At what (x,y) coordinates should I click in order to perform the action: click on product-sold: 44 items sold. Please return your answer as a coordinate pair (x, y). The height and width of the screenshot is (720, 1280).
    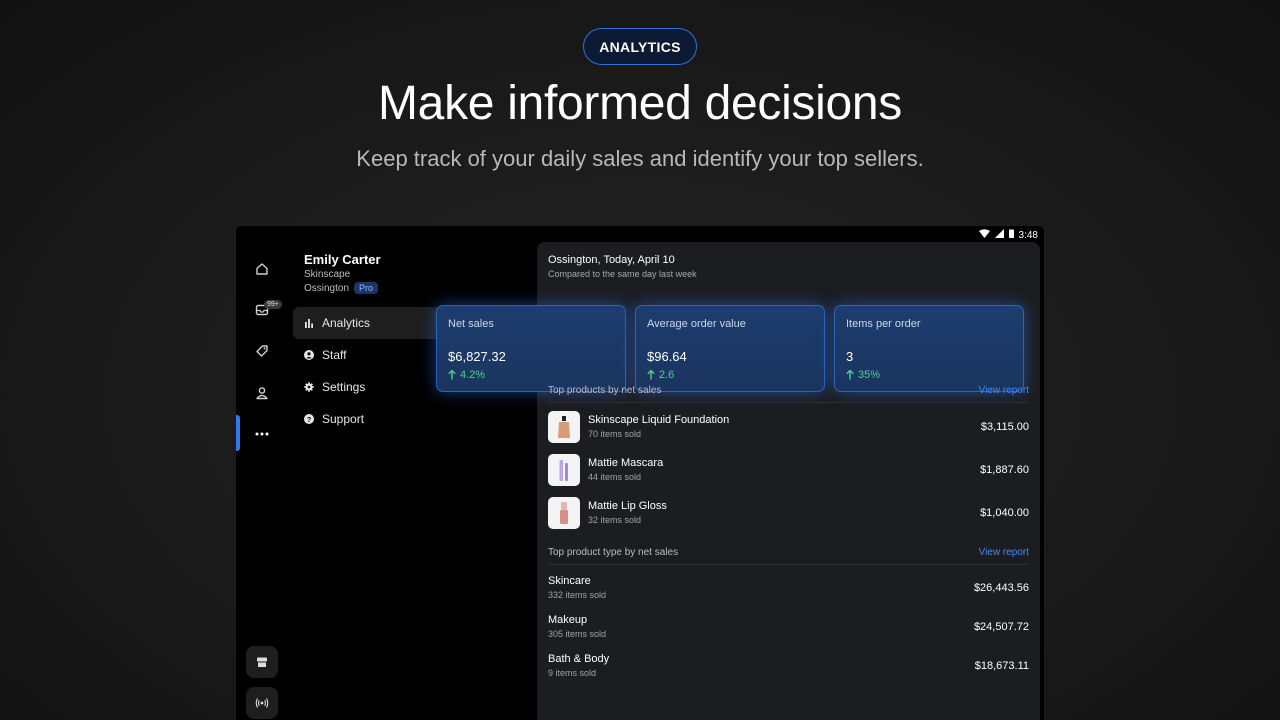
    Looking at the image, I should click on (615, 477).